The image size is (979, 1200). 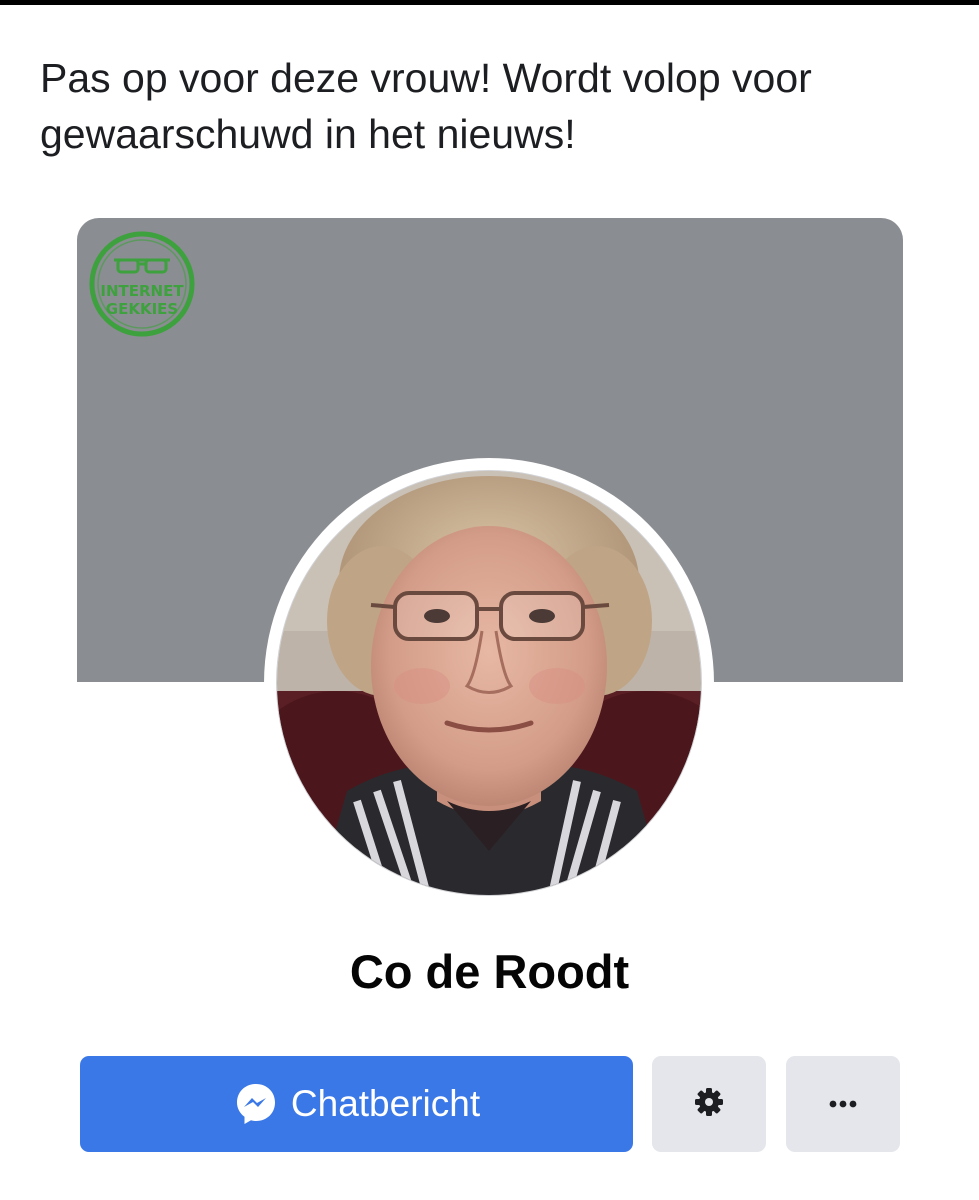 I want to click on watermark-line2: GEKKIES, so click(x=142, y=309).